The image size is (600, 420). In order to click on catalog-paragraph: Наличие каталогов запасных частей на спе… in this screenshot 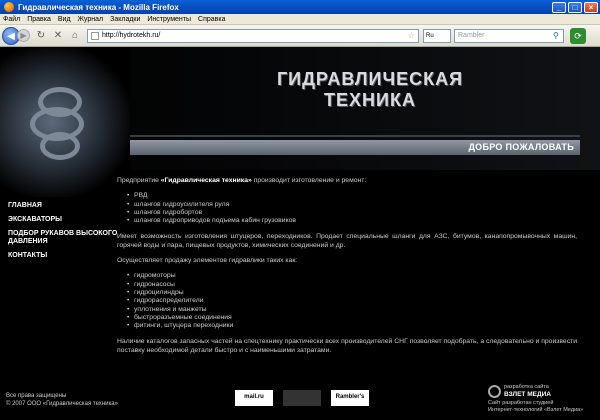, I will do `click(347, 346)`.